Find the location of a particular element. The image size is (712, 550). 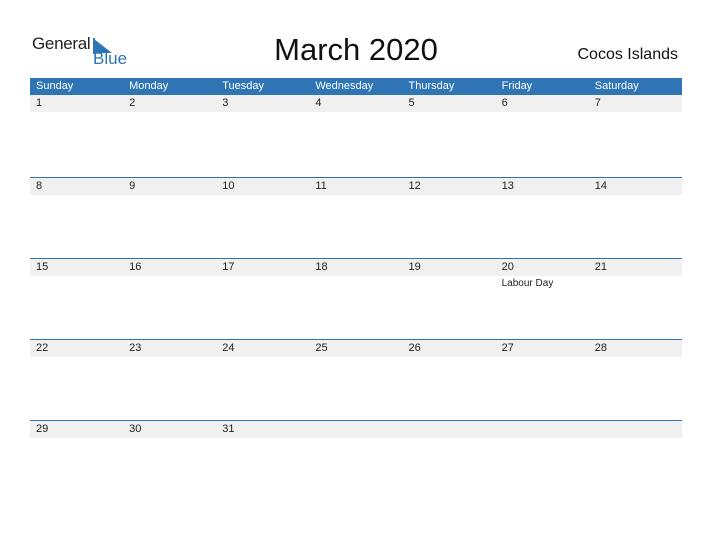

country-name: Cocos Islands is located at coordinates (628, 54).